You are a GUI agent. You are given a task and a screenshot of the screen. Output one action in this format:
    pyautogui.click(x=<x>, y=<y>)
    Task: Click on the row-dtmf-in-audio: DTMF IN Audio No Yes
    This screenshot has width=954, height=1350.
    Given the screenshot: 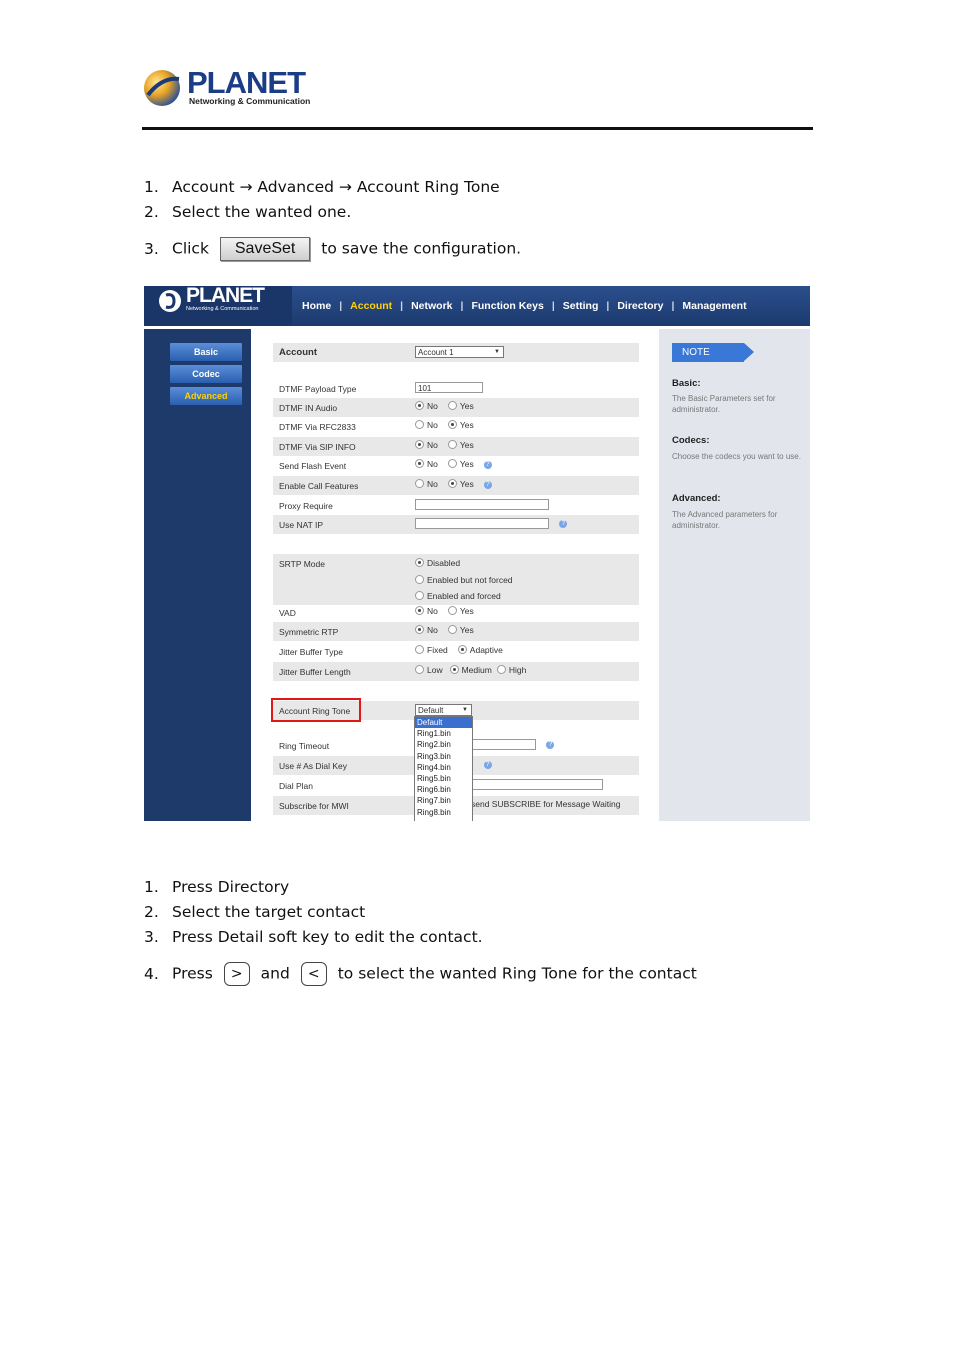 What is the action you would take?
    pyautogui.click(x=456, y=407)
    